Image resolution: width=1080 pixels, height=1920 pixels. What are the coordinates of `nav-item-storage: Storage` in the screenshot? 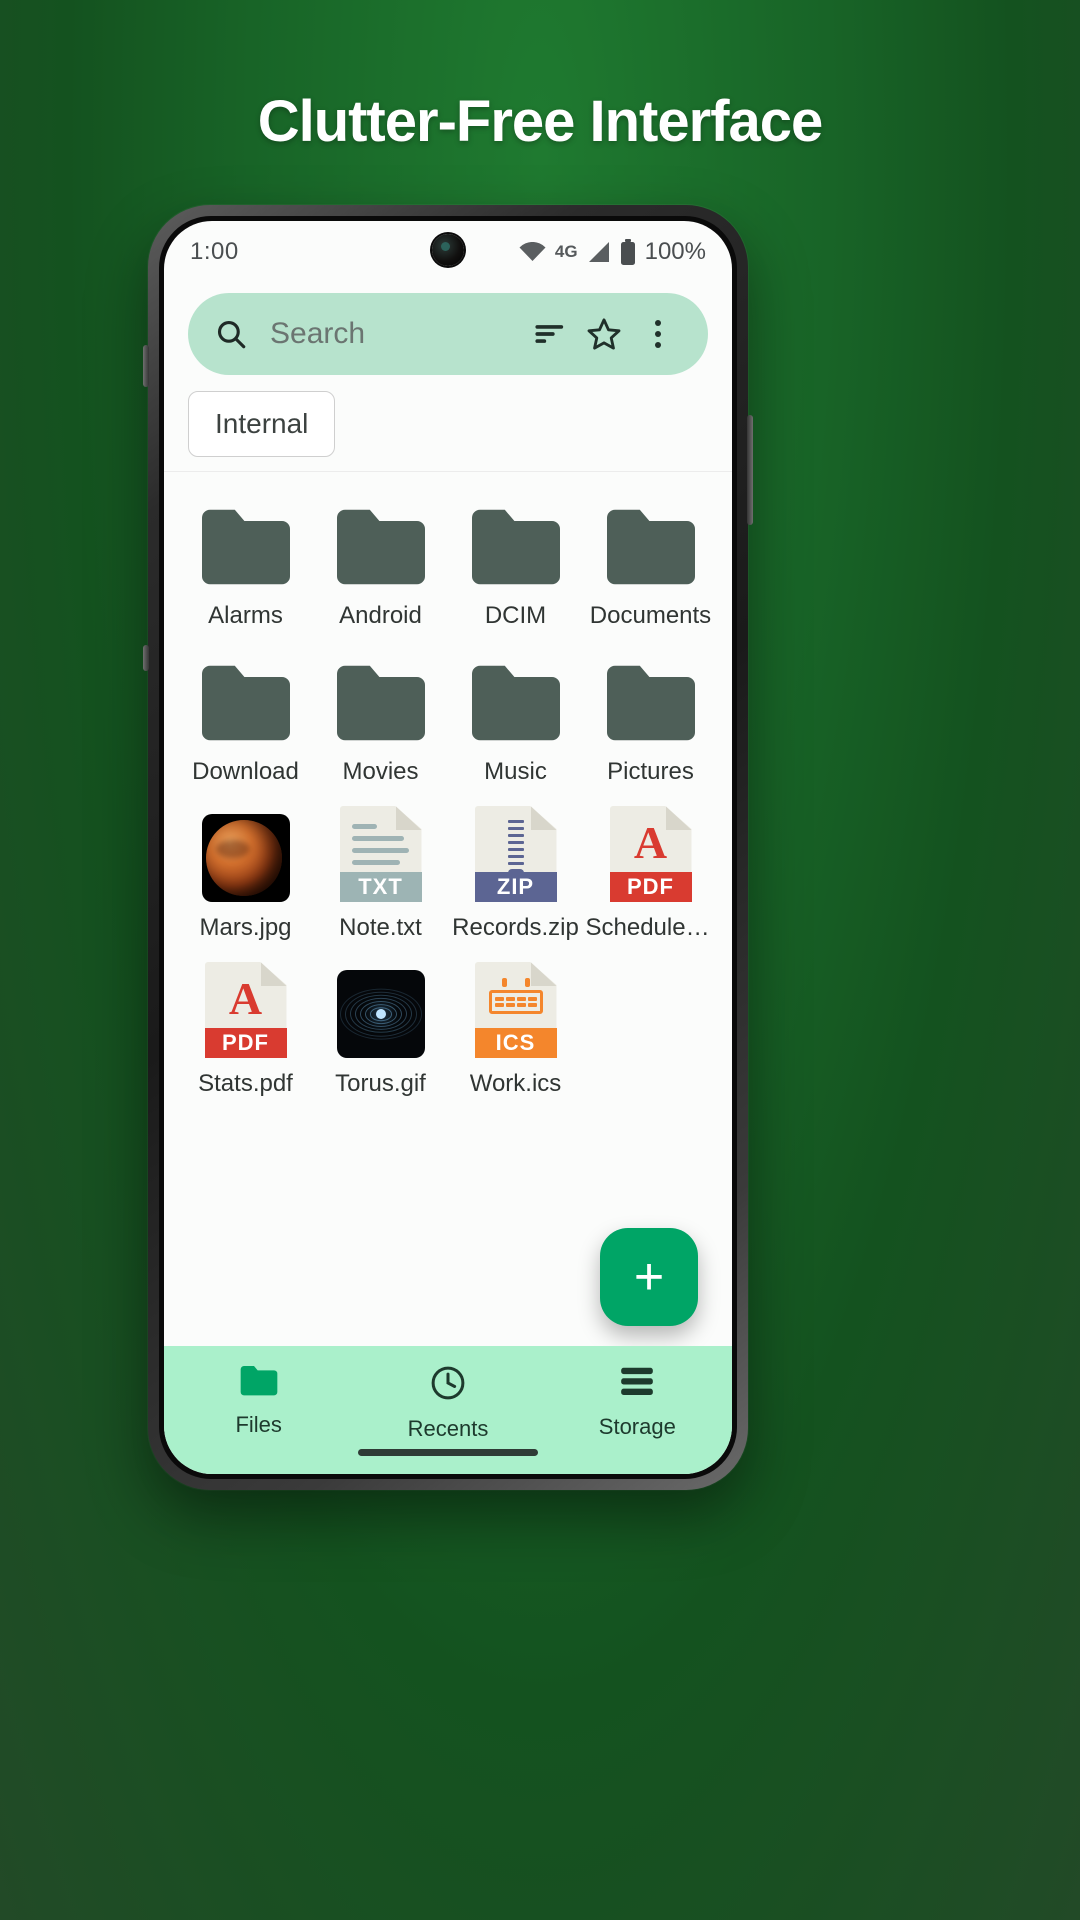 It's located at (637, 1402).